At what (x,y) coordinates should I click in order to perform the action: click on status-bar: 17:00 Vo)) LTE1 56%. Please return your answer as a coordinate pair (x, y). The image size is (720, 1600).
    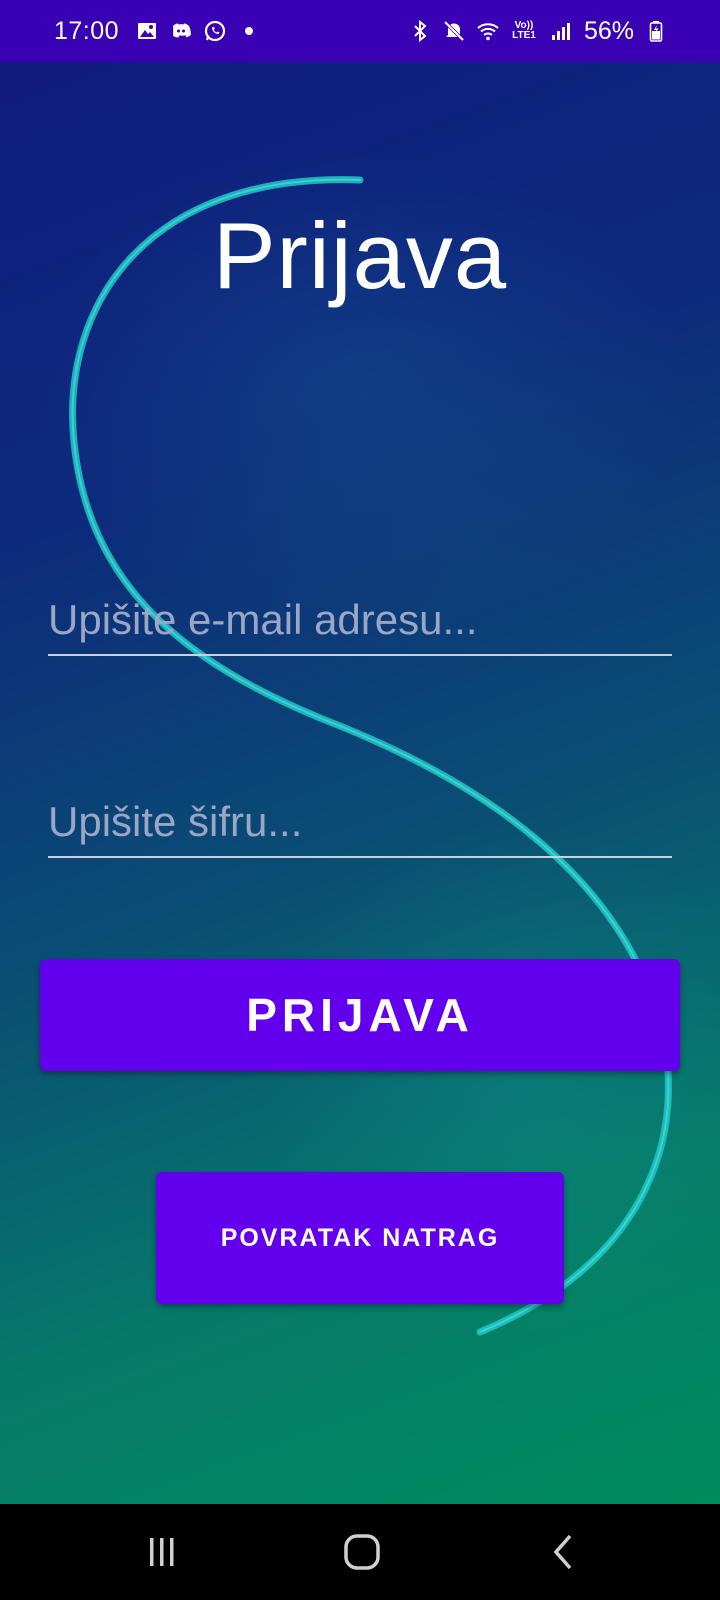
    Looking at the image, I should click on (360, 31).